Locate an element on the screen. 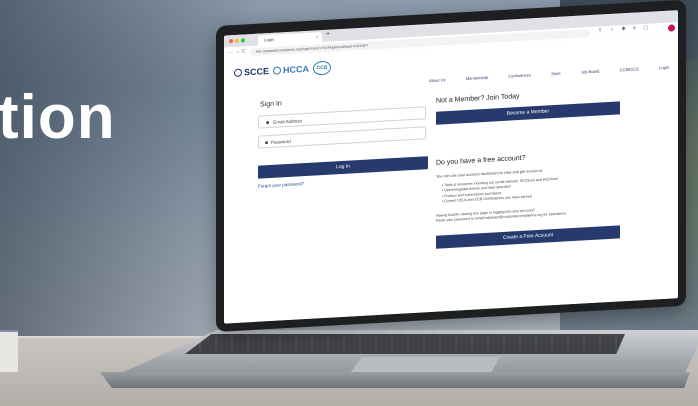  signin-title: Sign In is located at coordinates (271, 104).